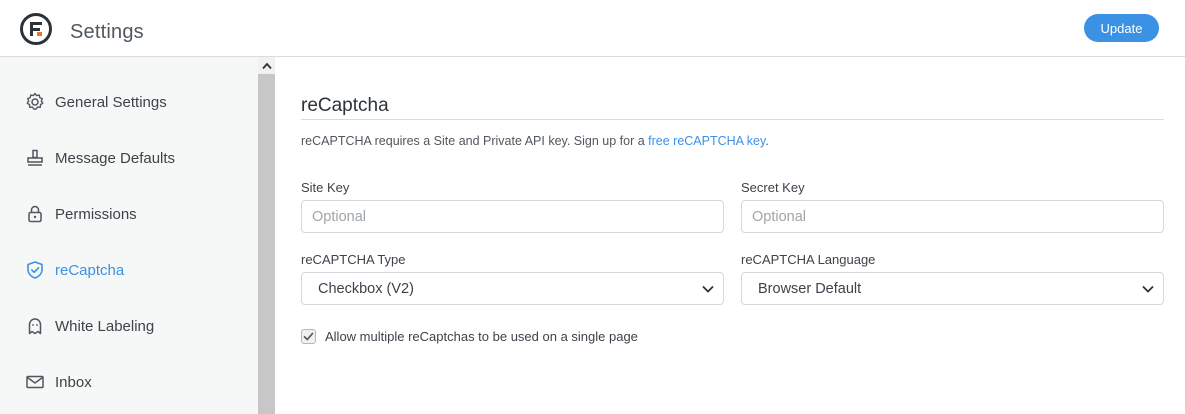 The image size is (1185, 414). What do you see at coordinates (512, 288) in the screenshot?
I see `recaptcha-type-select: Checkbox (V2)` at bounding box center [512, 288].